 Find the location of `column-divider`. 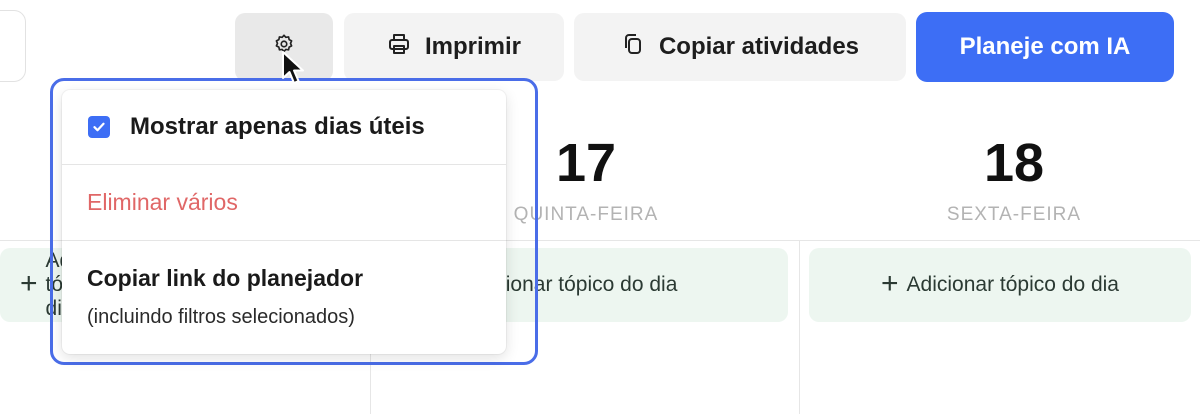

column-divider is located at coordinates (799, 327).